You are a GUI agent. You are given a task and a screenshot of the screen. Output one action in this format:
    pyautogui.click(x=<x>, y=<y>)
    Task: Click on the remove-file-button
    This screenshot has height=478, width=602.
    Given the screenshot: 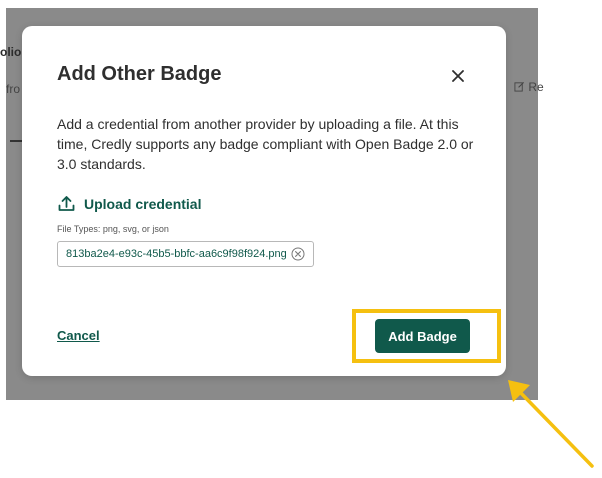 What is the action you would take?
    pyautogui.click(x=298, y=254)
    